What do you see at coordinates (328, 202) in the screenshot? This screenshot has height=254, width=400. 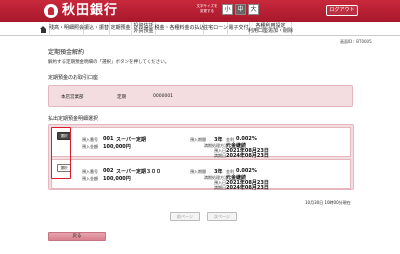 I see `as-of-timestamp: 10月30日 10時00分現在` at bounding box center [328, 202].